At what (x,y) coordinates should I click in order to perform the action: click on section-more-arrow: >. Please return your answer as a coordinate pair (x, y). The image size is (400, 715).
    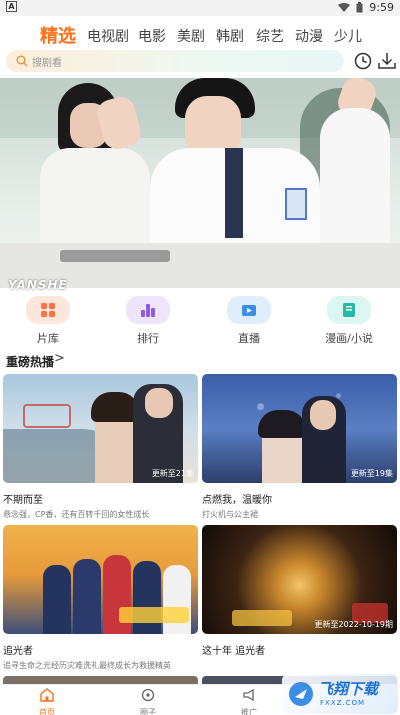
    Looking at the image, I should click on (59, 358).